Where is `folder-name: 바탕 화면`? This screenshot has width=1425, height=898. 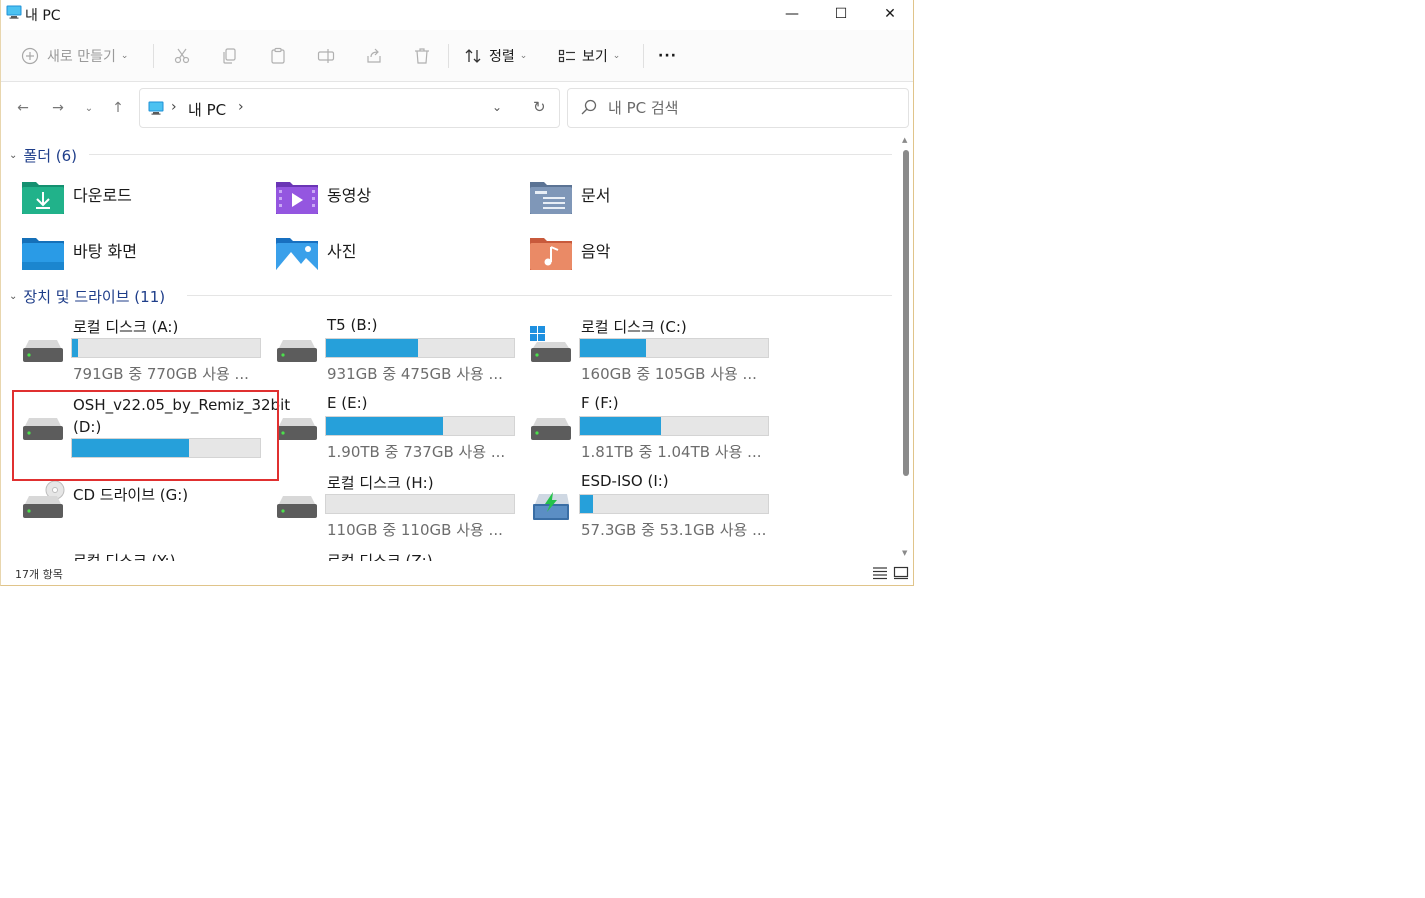
folder-name: 바탕 화면 is located at coordinates (105, 251).